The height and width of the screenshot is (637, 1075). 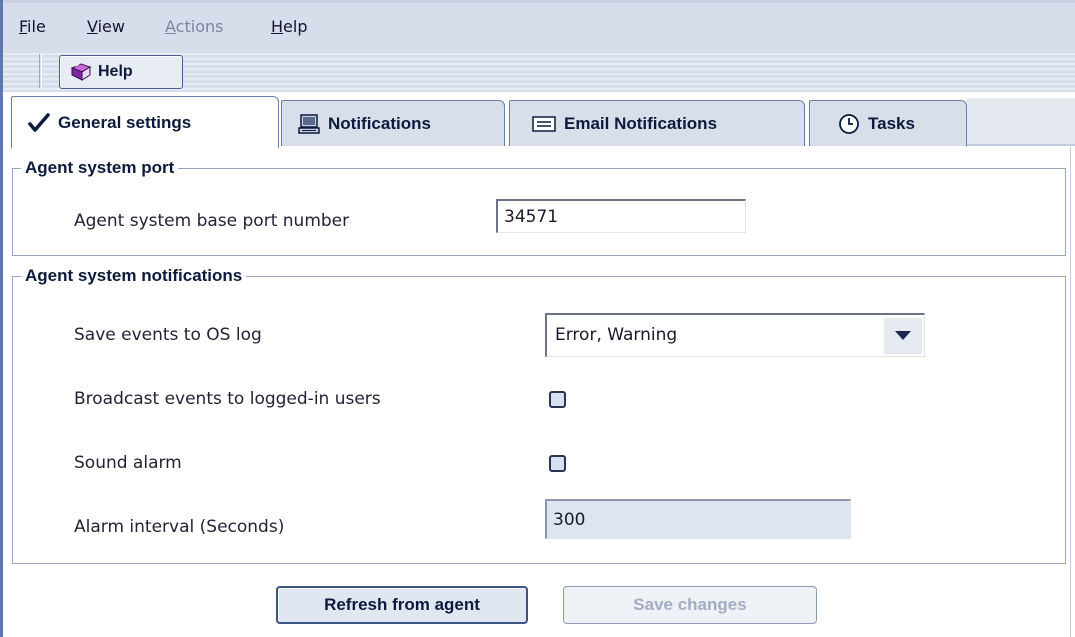 I want to click on tab-notifications-label: Notifications, so click(x=379, y=123).